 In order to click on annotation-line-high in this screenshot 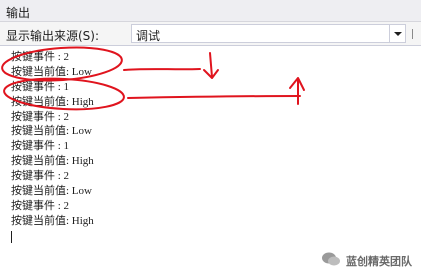, I will do `click(214, 97)`.